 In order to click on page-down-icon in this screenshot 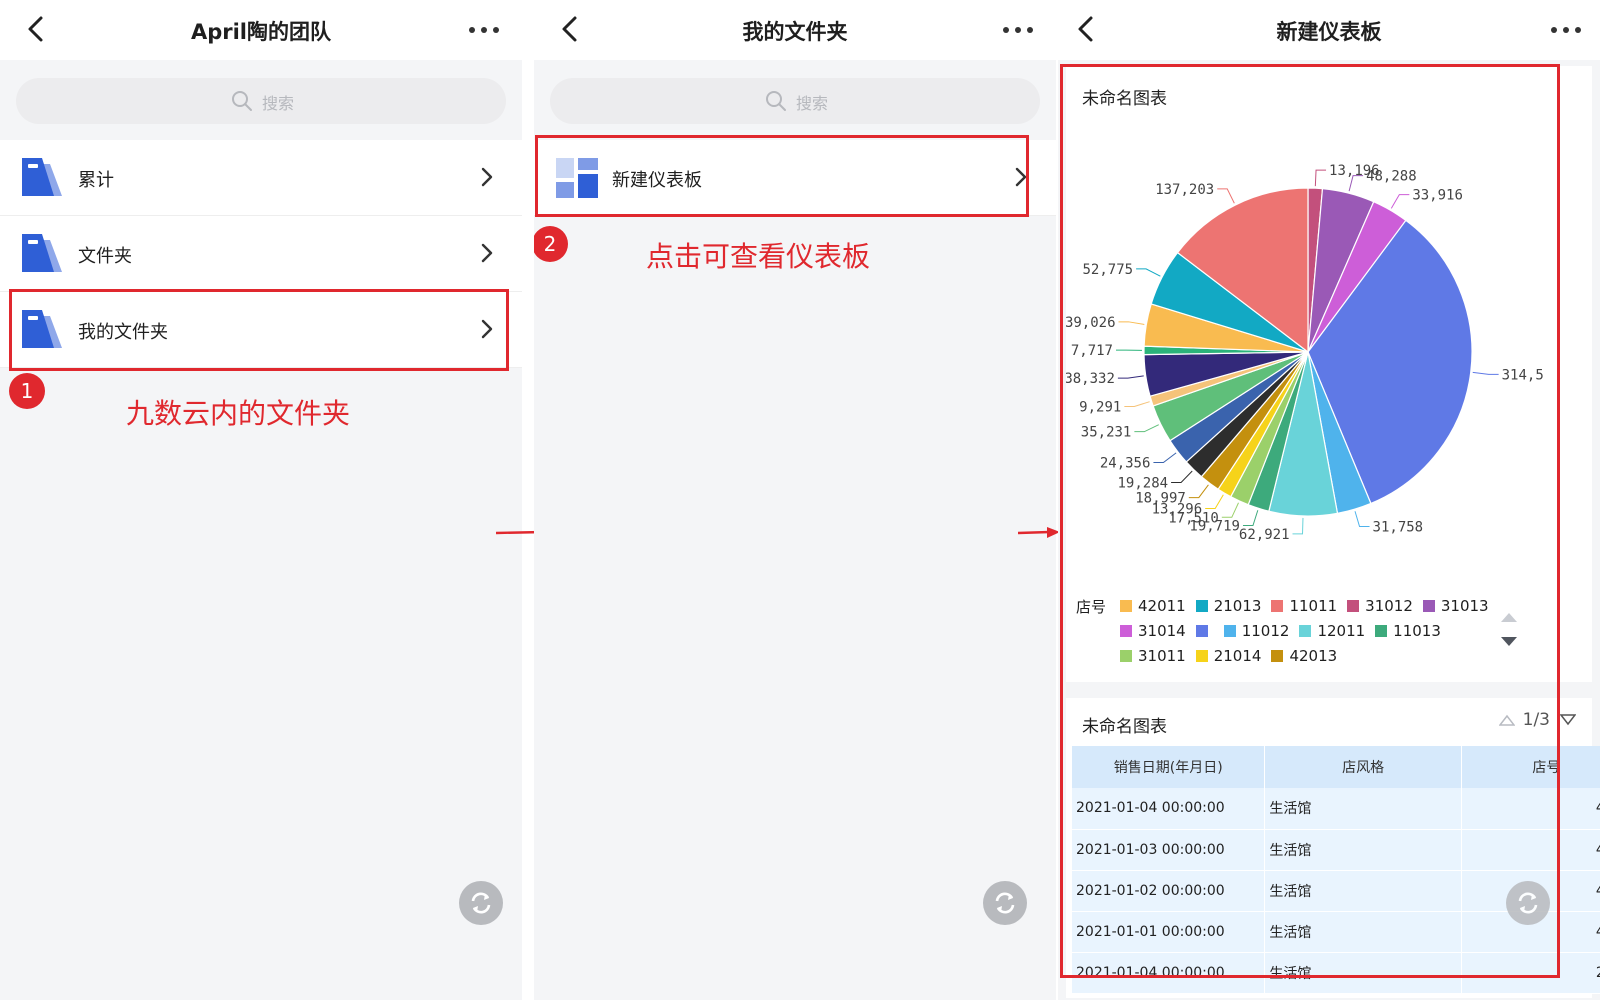, I will do `click(1568, 720)`.